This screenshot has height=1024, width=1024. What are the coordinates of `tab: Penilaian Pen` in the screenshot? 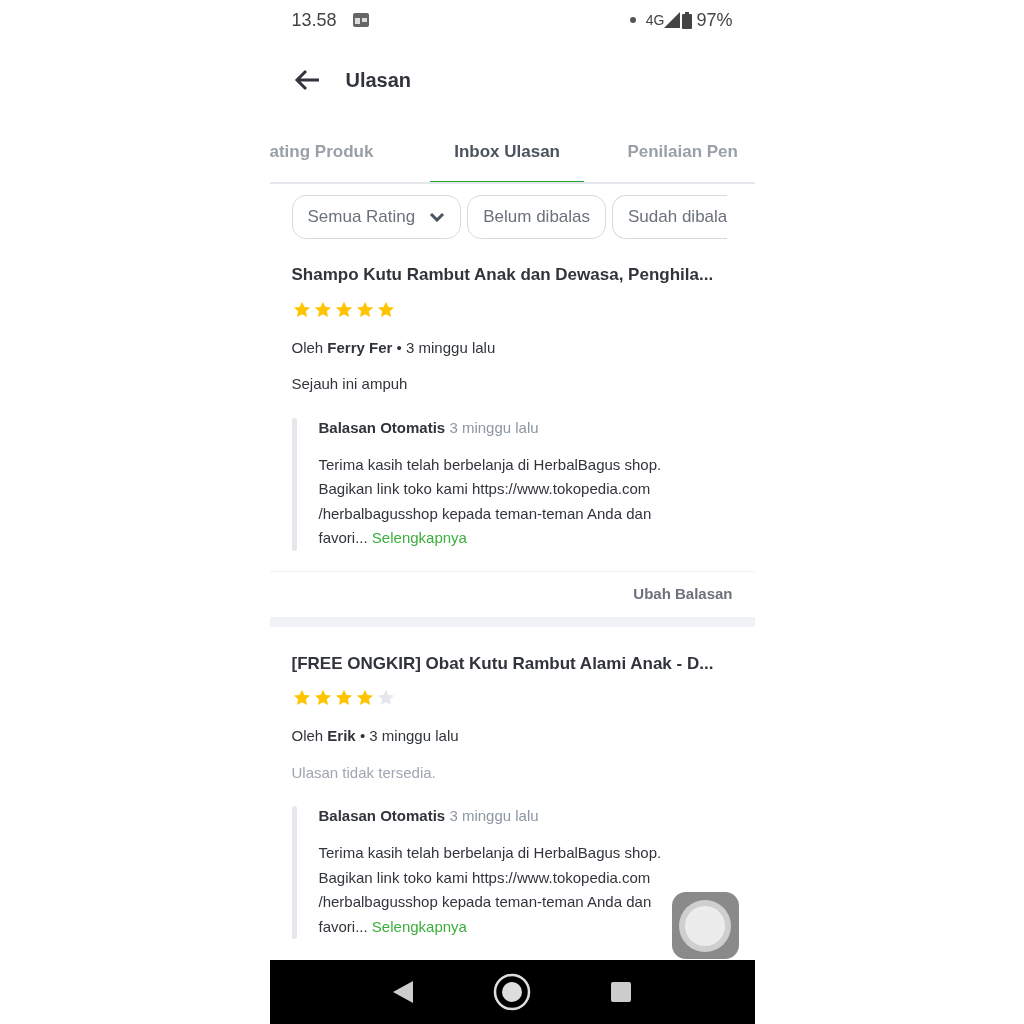 It's located at (691, 152).